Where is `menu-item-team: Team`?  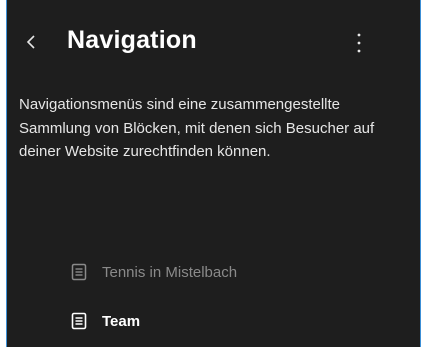 menu-item-team: Team is located at coordinates (105, 321).